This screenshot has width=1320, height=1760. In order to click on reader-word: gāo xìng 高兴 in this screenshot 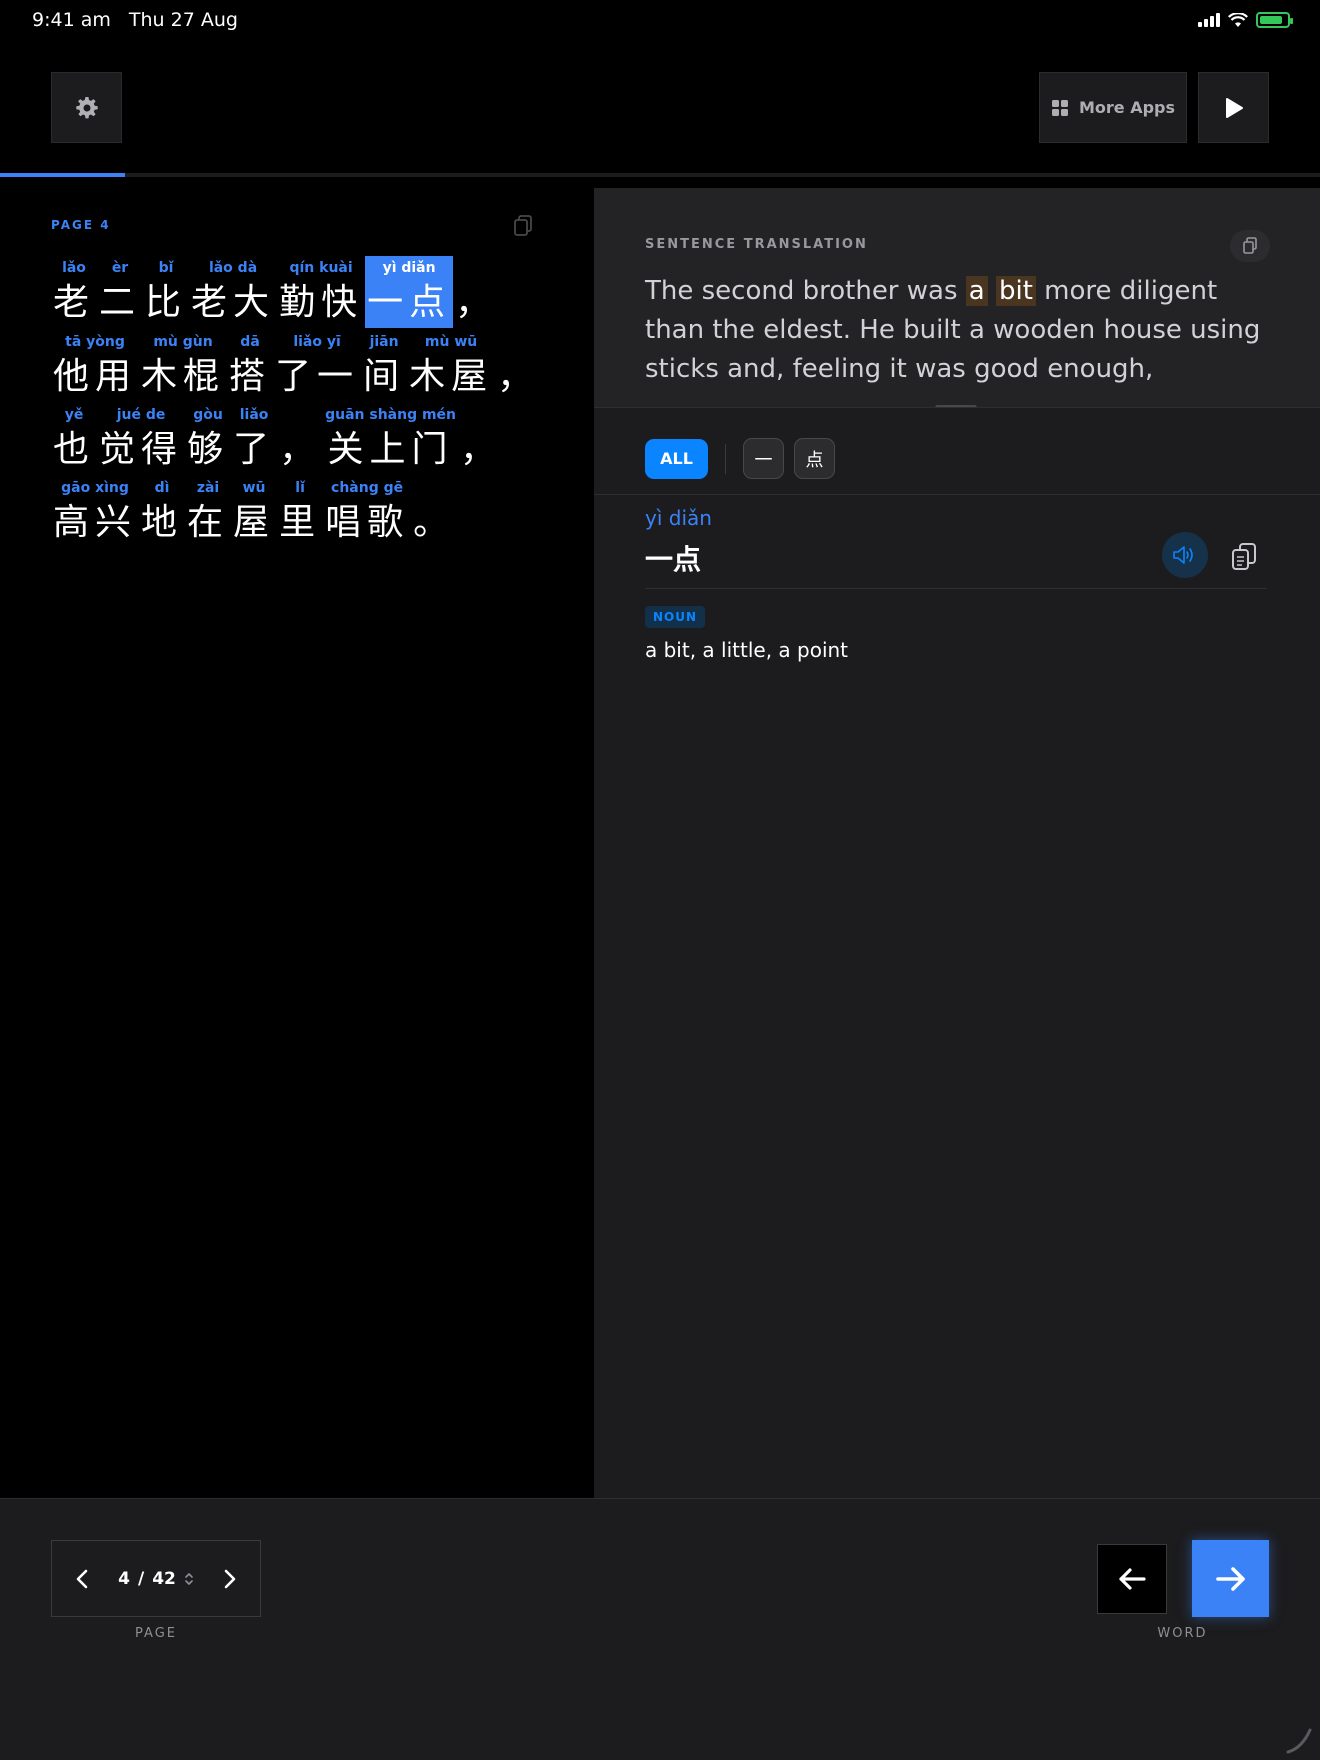, I will do `click(95, 512)`.